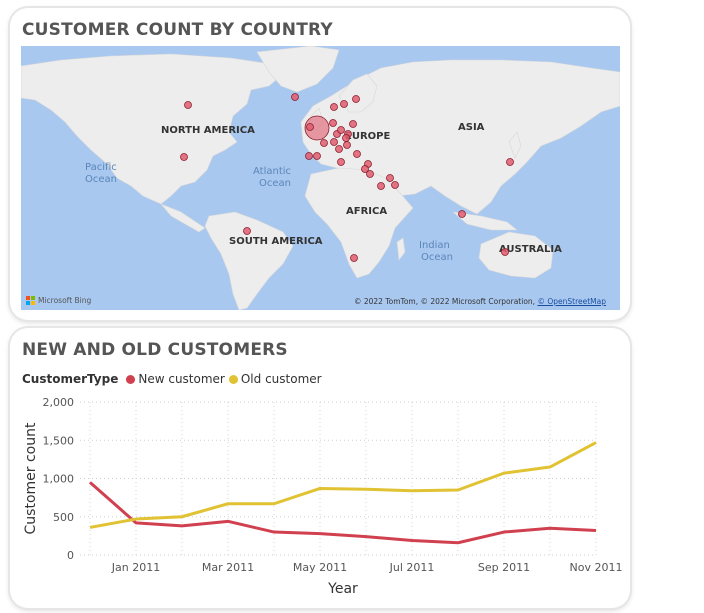 Image resolution: width=704 pixels, height=613 pixels. What do you see at coordinates (342, 589) in the screenshot?
I see `x-axis-title: Year` at bounding box center [342, 589].